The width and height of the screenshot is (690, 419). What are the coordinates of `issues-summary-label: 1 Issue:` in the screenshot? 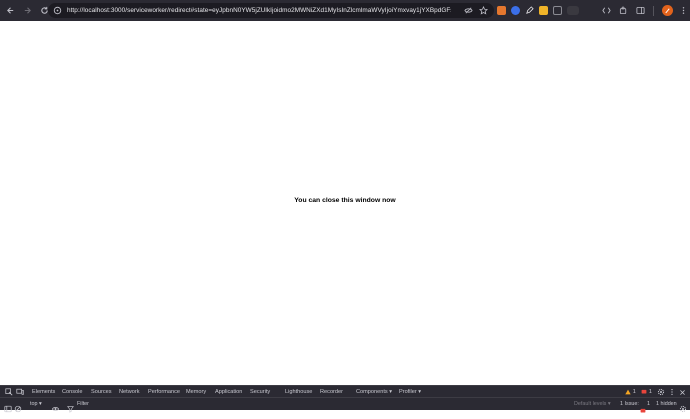 It's located at (629, 404).